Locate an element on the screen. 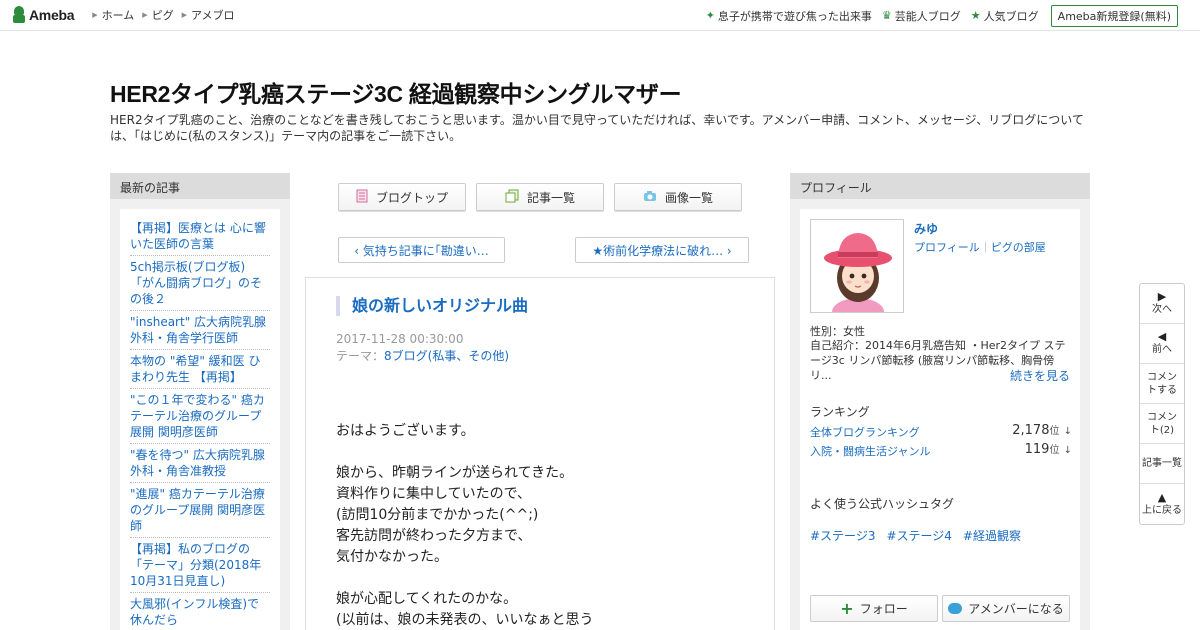 The height and width of the screenshot is (630, 1200). next-article-button: ★術前化学療法に破れ… › is located at coordinates (662, 250).